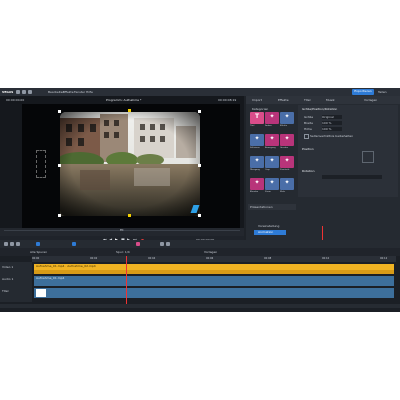  I want to click on effect-tile-label: Farben, so click(268, 126).